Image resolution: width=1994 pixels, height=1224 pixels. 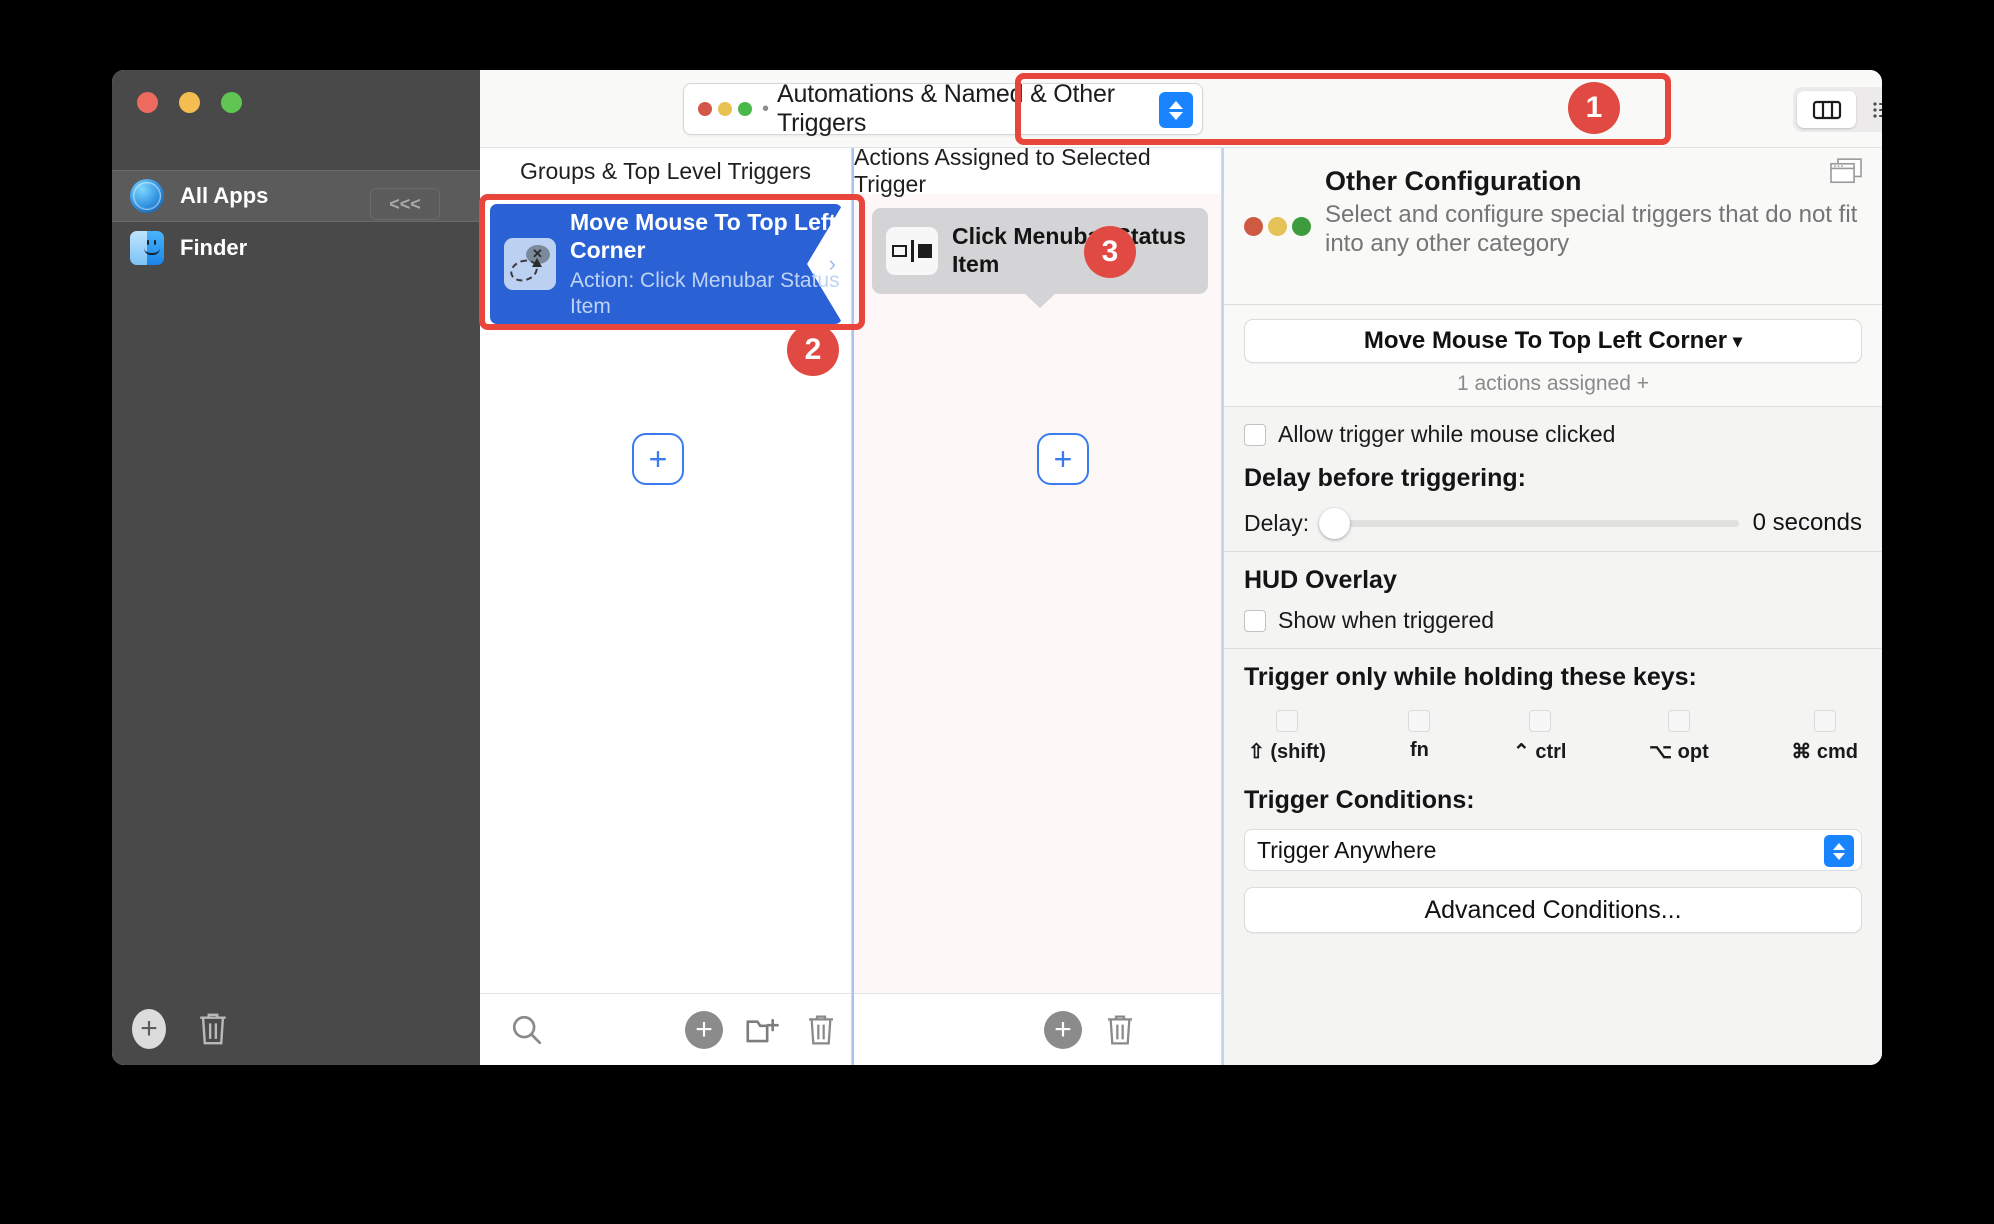 What do you see at coordinates (1277, 522) in the screenshot?
I see `delay-label: Delay:` at bounding box center [1277, 522].